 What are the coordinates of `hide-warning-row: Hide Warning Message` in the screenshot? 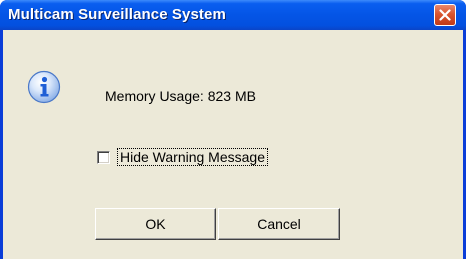 It's located at (182, 157).